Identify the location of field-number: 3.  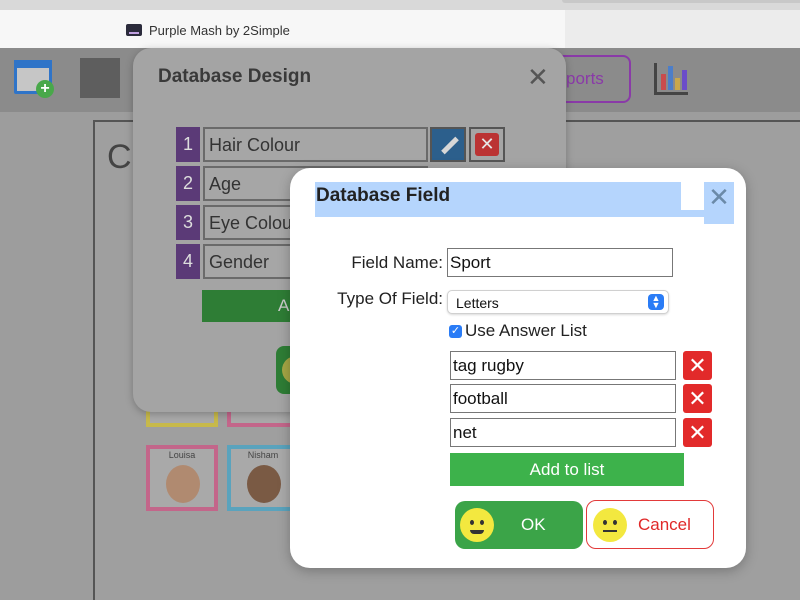
(188, 222).